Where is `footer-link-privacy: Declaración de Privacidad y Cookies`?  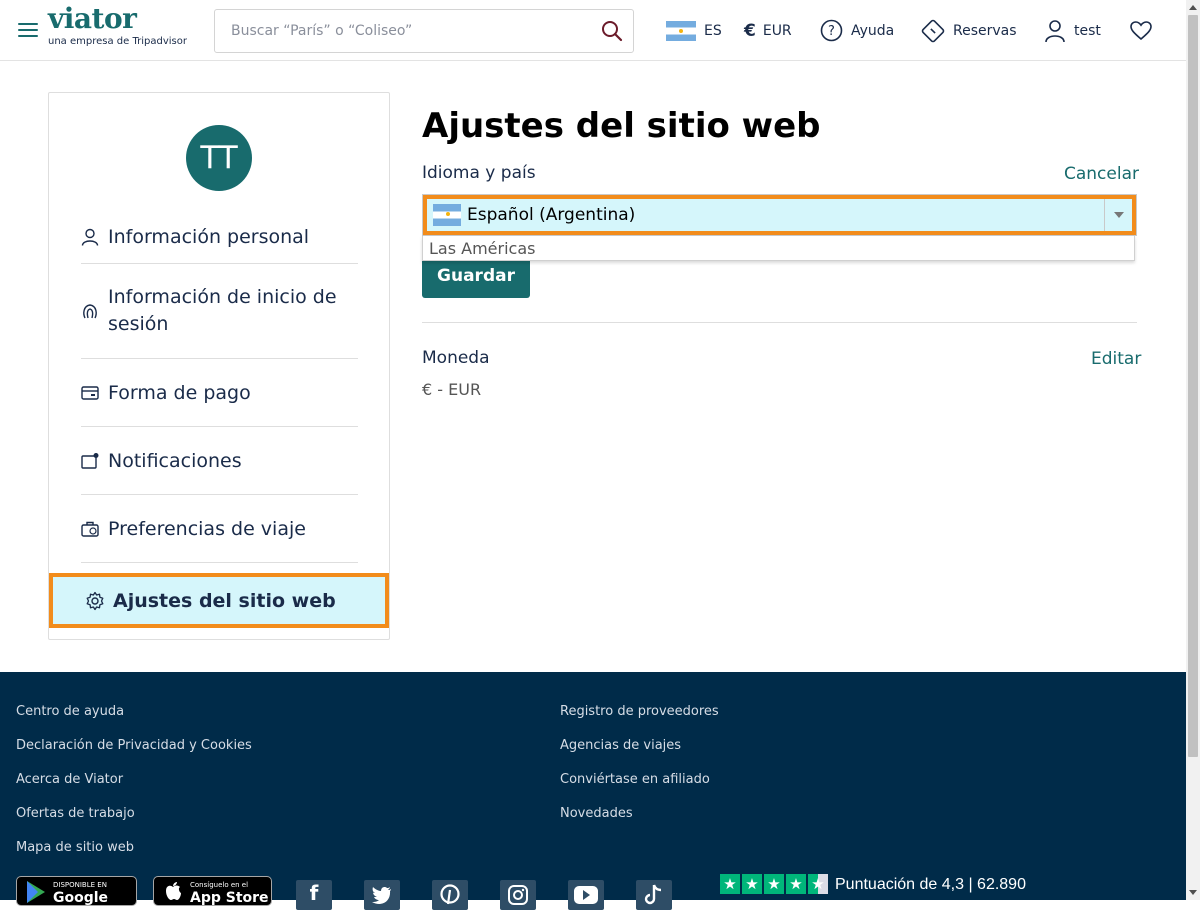
footer-link-privacy: Declaración de Privacidad y Cookies is located at coordinates (134, 745).